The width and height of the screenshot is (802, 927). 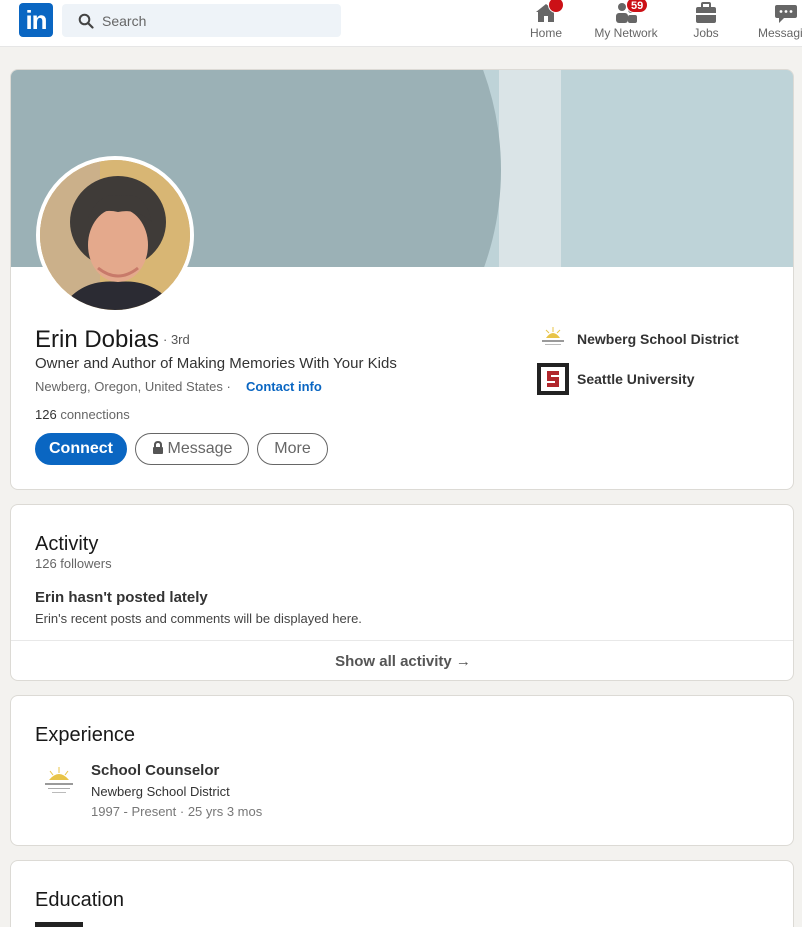 I want to click on chat-bubble-icon, so click(x=786, y=14).